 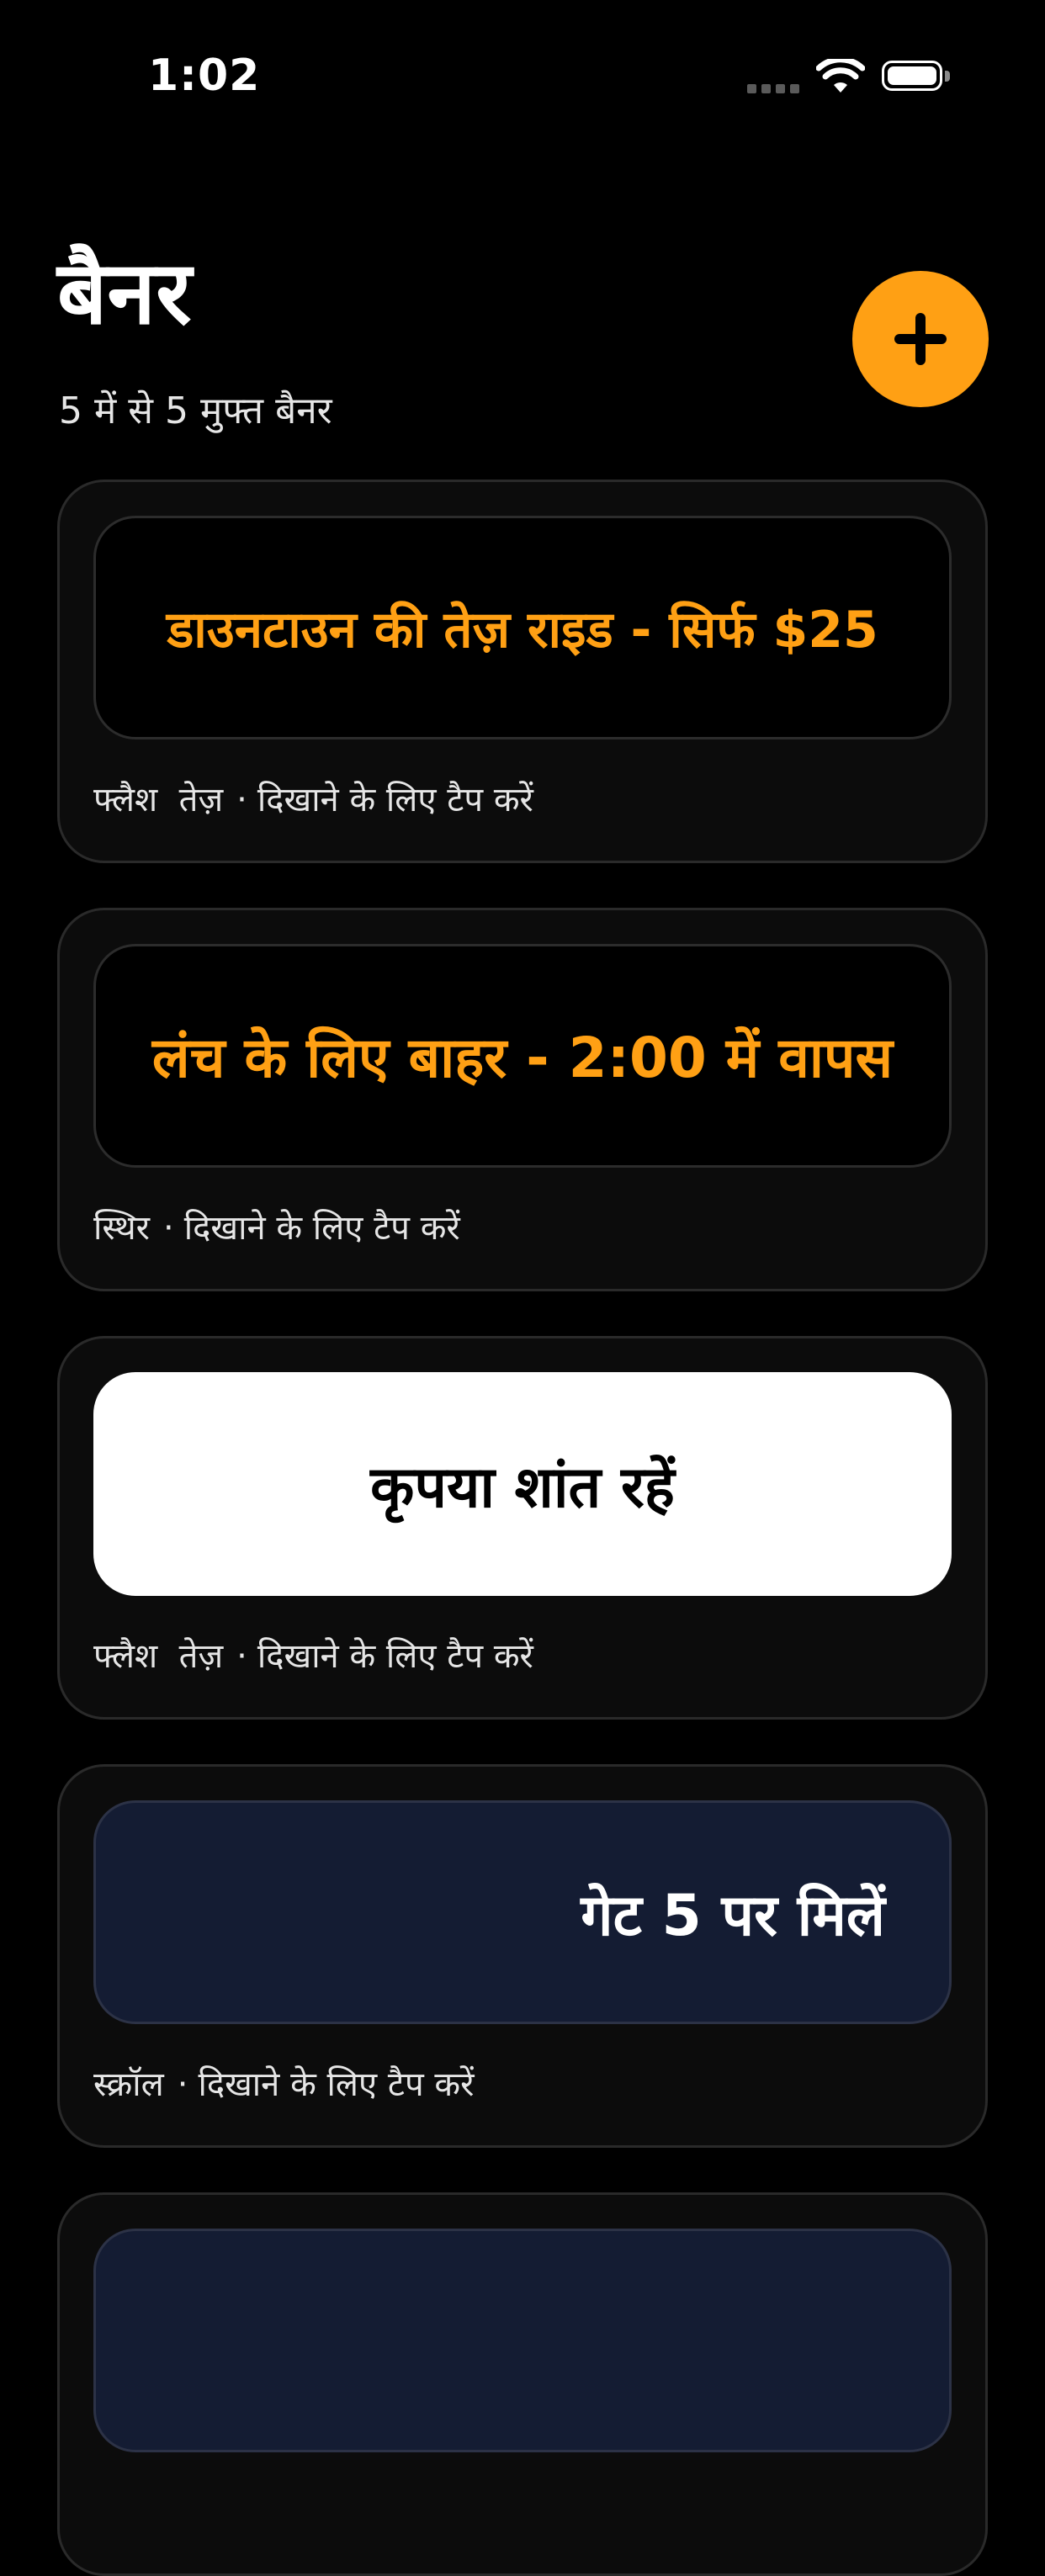 I want to click on add-banner-button, so click(x=920, y=339).